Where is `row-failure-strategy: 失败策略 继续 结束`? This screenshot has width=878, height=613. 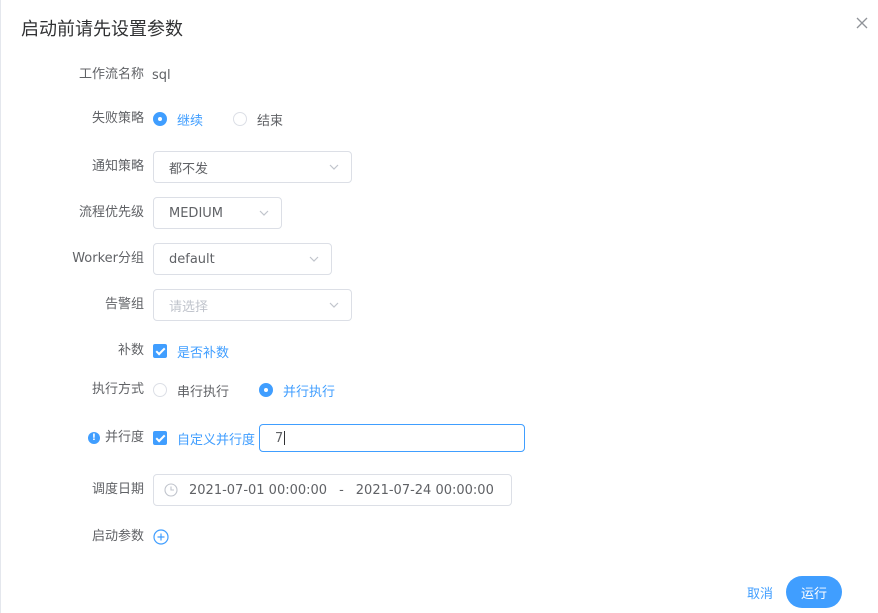
row-failure-strategy: 失败策略 继续 结束 is located at coordinates (439, 119).